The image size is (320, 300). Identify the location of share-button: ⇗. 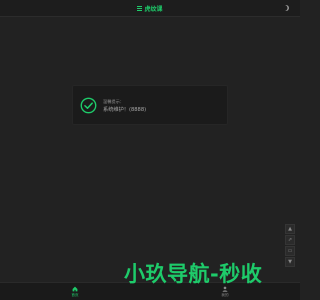
(290, 240).